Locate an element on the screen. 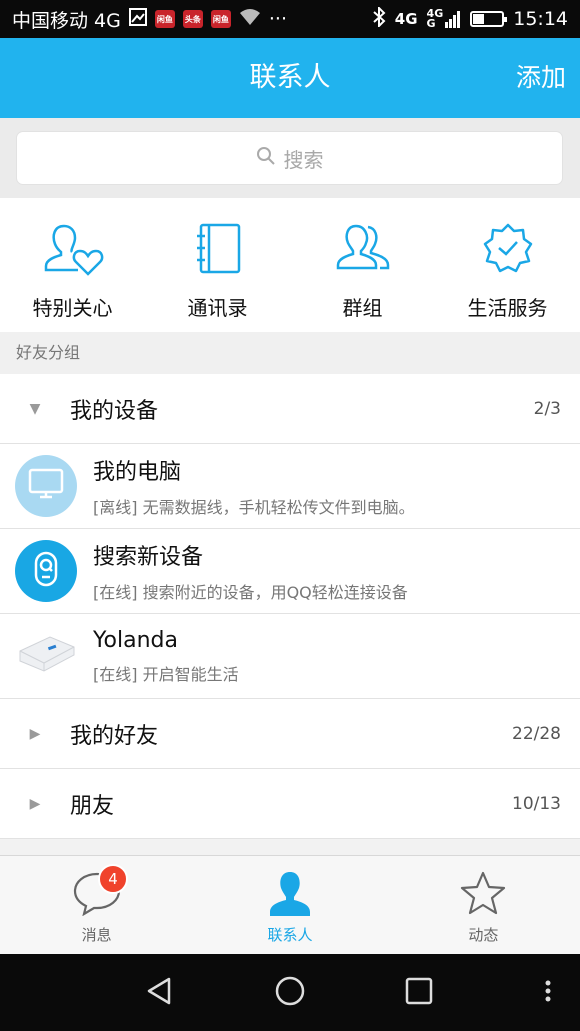  shortcut-address-book: 通讯录 is located at coordinates (217, 265).